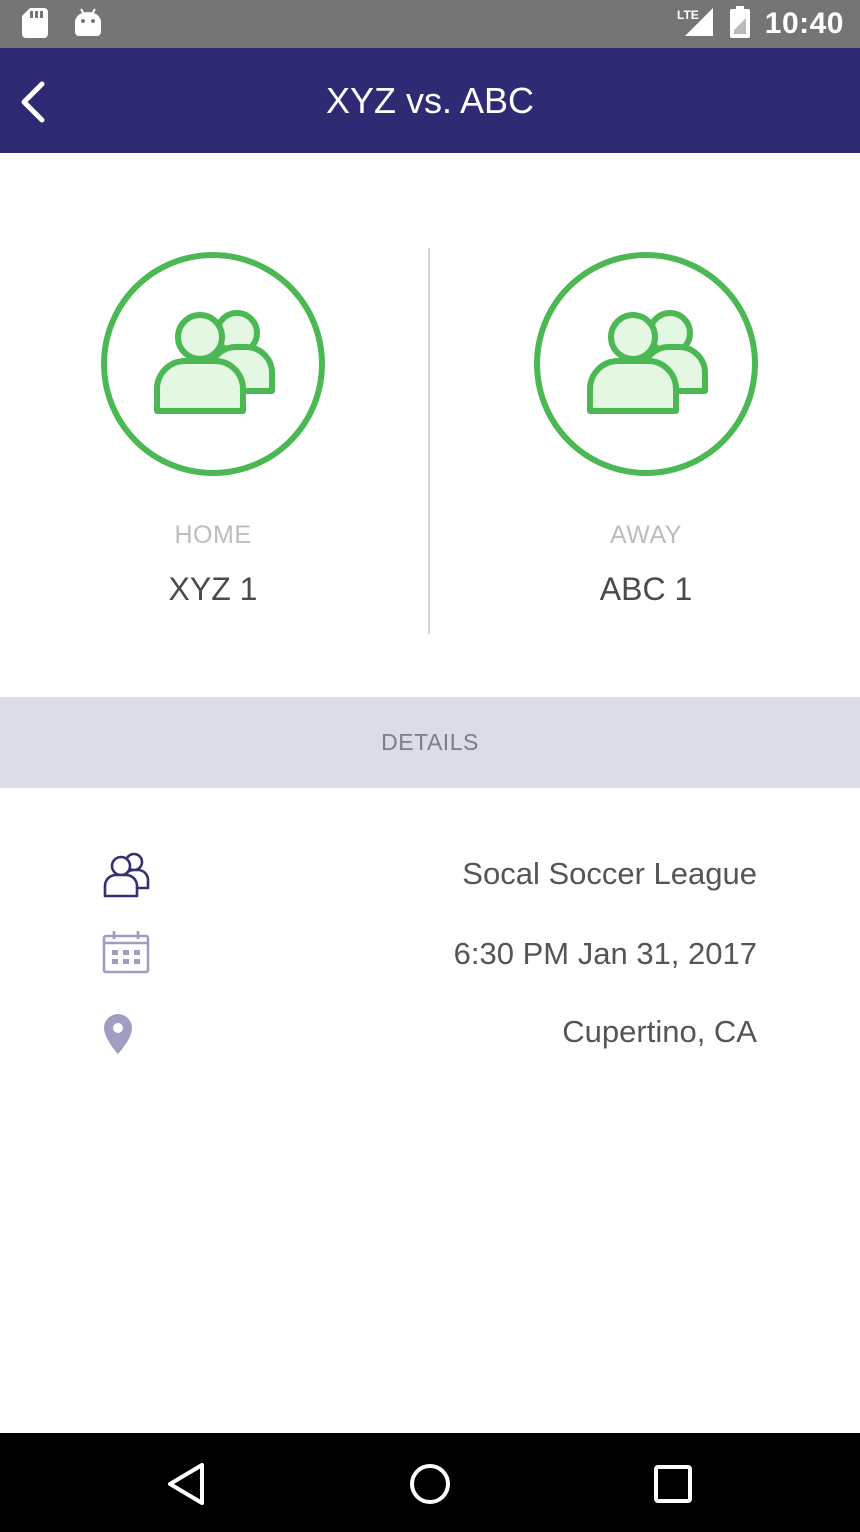 The height and width of the screenshot is (1532, 860). I want to click on lte-signal-icon: LTE, so click(696, 24).